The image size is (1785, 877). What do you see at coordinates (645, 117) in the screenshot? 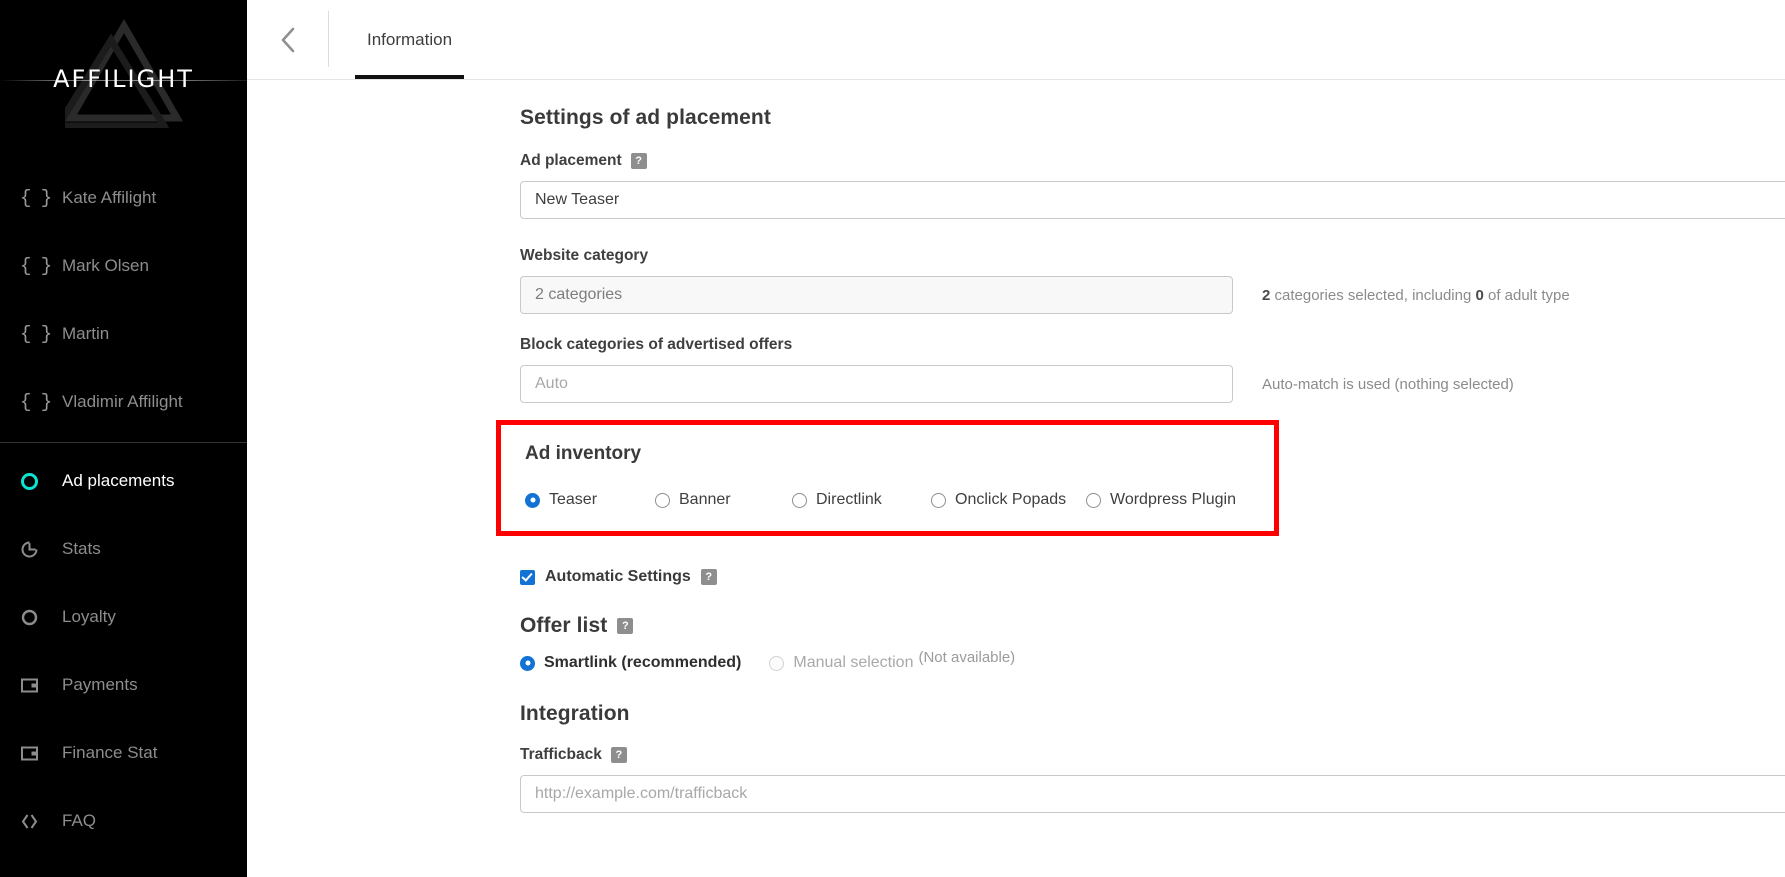
I see `page-title: Settings of ad placement` at bounding box center [645, 117].